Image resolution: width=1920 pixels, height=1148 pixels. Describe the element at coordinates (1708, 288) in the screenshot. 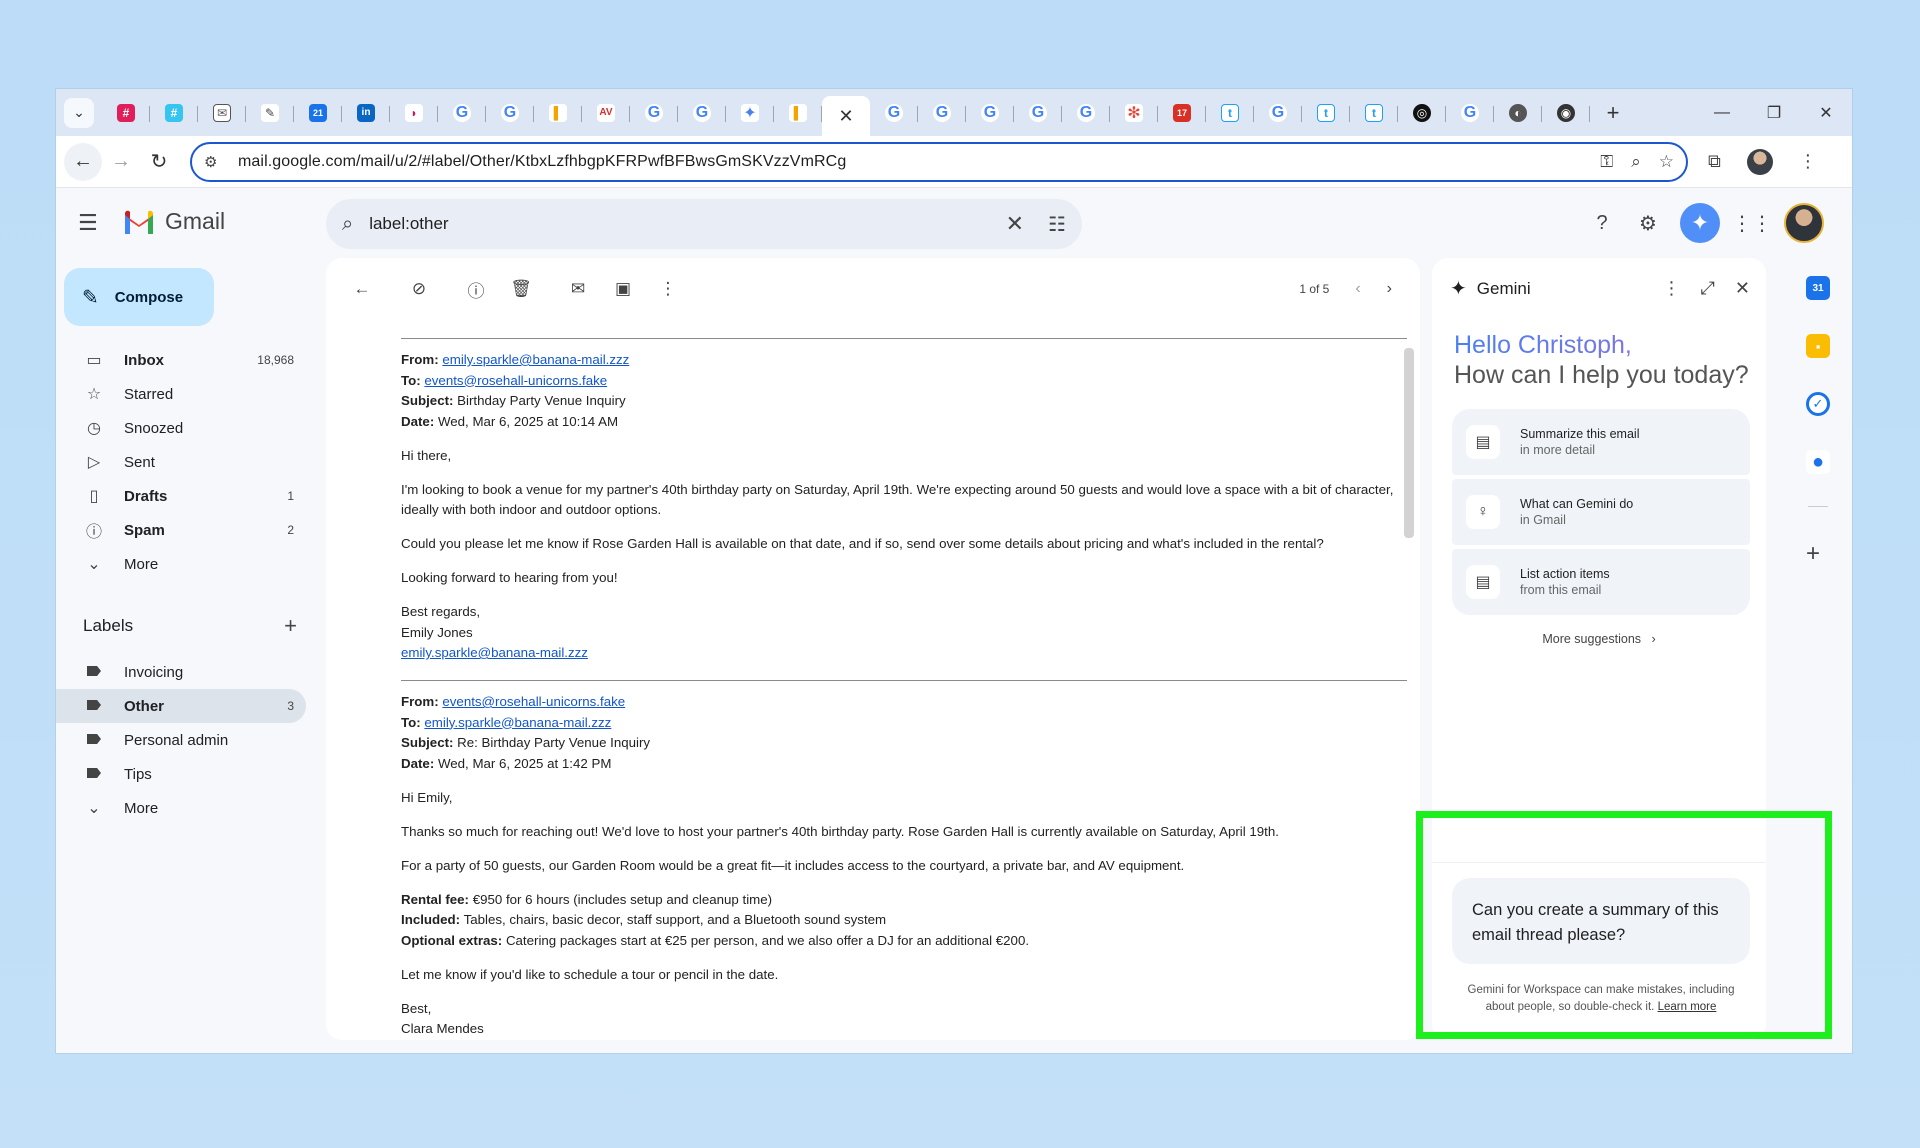

I see `expand-icon: ⤢` at that location.